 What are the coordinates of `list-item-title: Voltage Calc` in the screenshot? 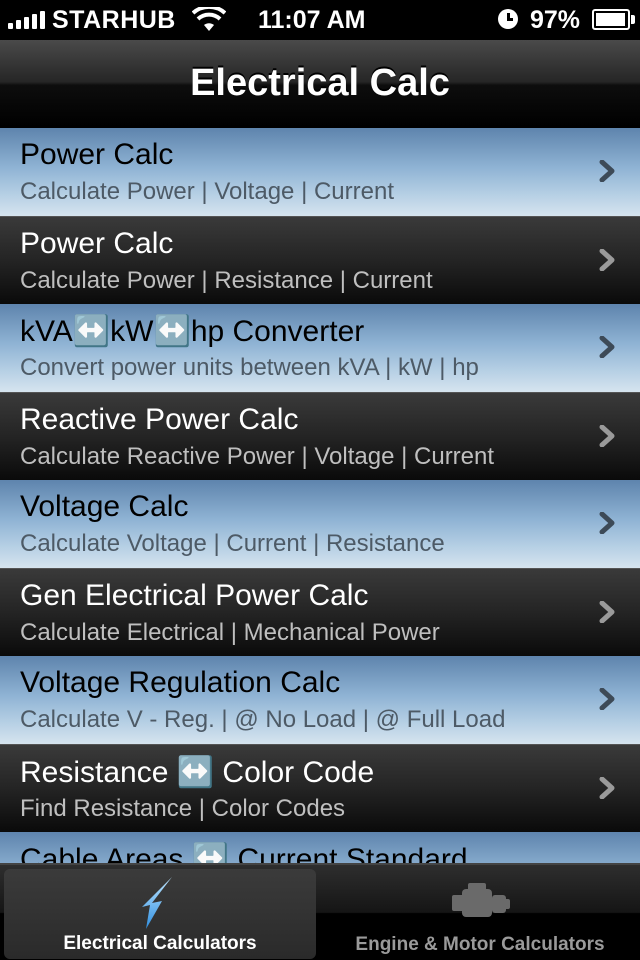 It's located at (104, 506).